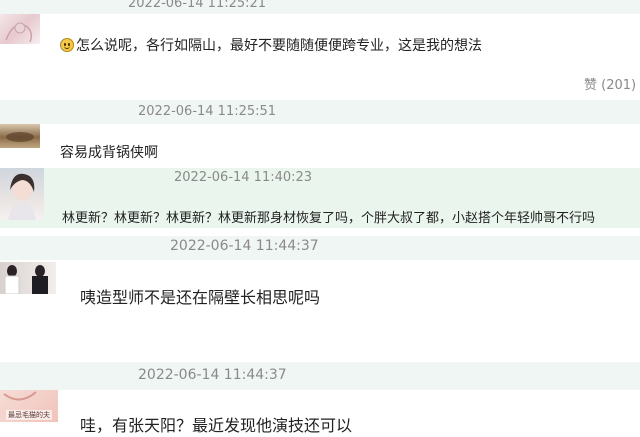 This screenshot has height=437, width=640. Describe the element at coordinates (109, 153) in the screenshot. I see `comment-text: 容易成背锅侠啊` at that location.